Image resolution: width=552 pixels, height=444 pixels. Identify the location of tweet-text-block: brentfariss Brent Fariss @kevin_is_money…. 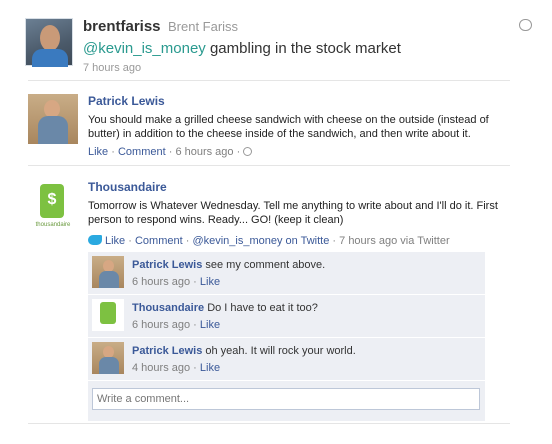
(242, 46).